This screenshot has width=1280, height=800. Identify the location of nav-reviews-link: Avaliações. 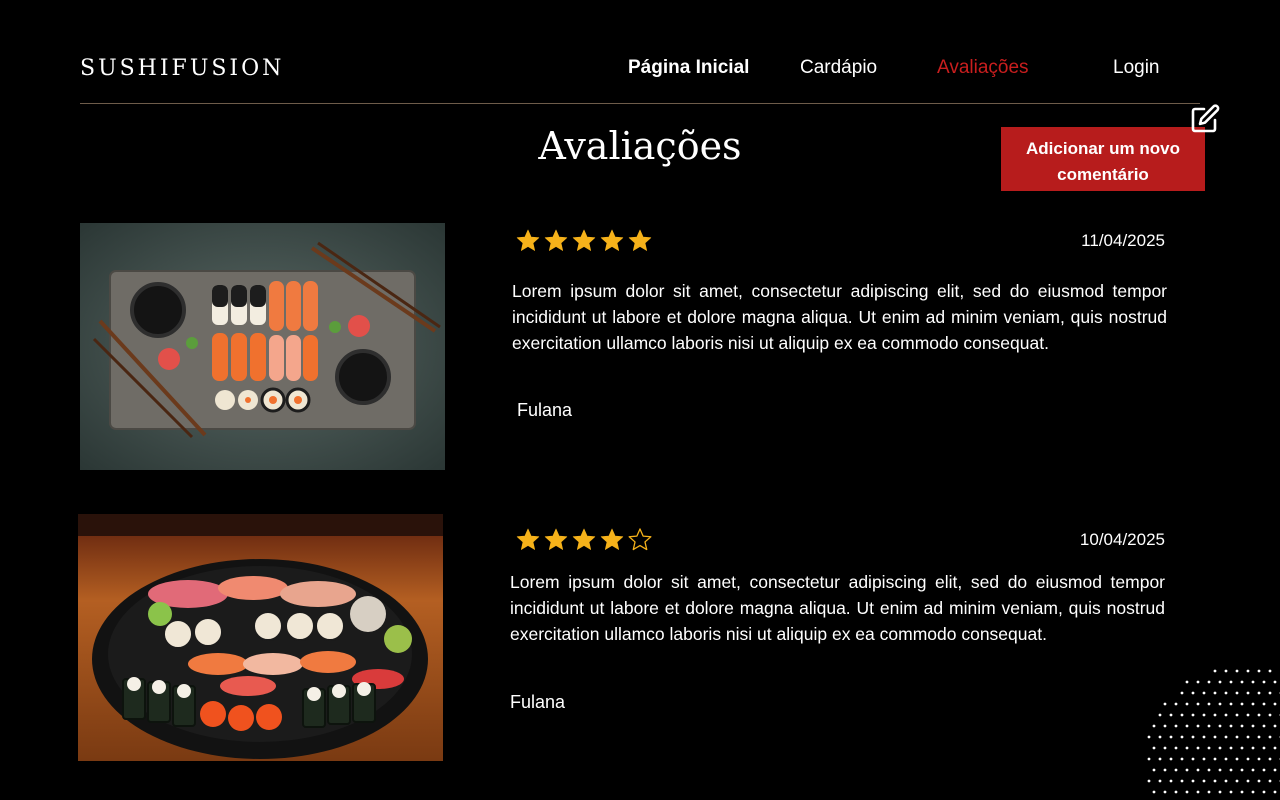
(983, 68).